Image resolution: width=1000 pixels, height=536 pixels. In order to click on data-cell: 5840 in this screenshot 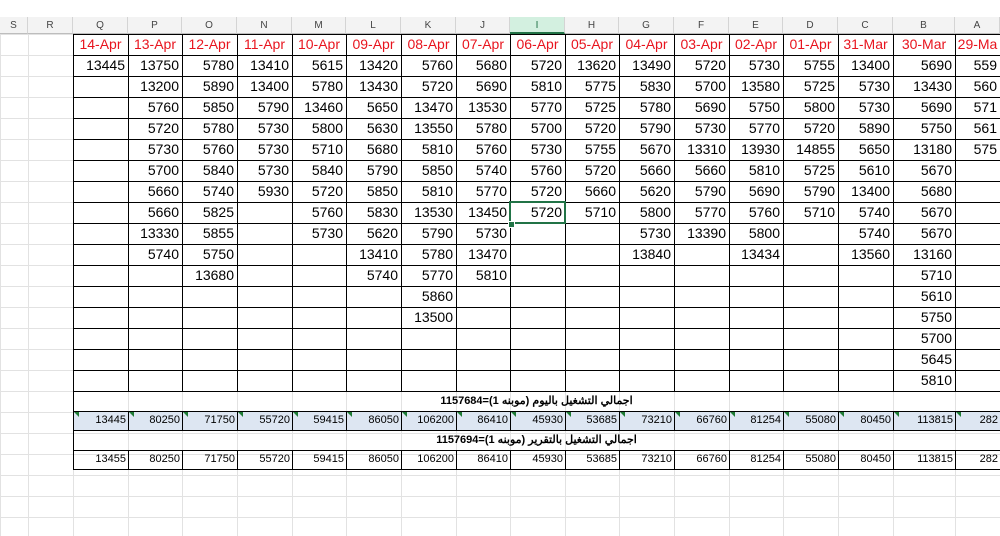, I will do `click(319, 170)`.